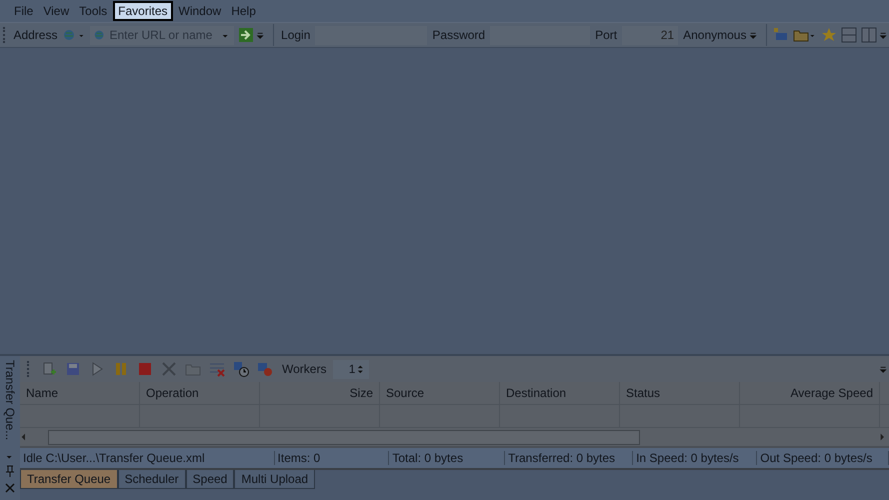 The width and height of the screenshot is (889, 500). I want to click on tab: Transfer Queue, so click(69, 479).